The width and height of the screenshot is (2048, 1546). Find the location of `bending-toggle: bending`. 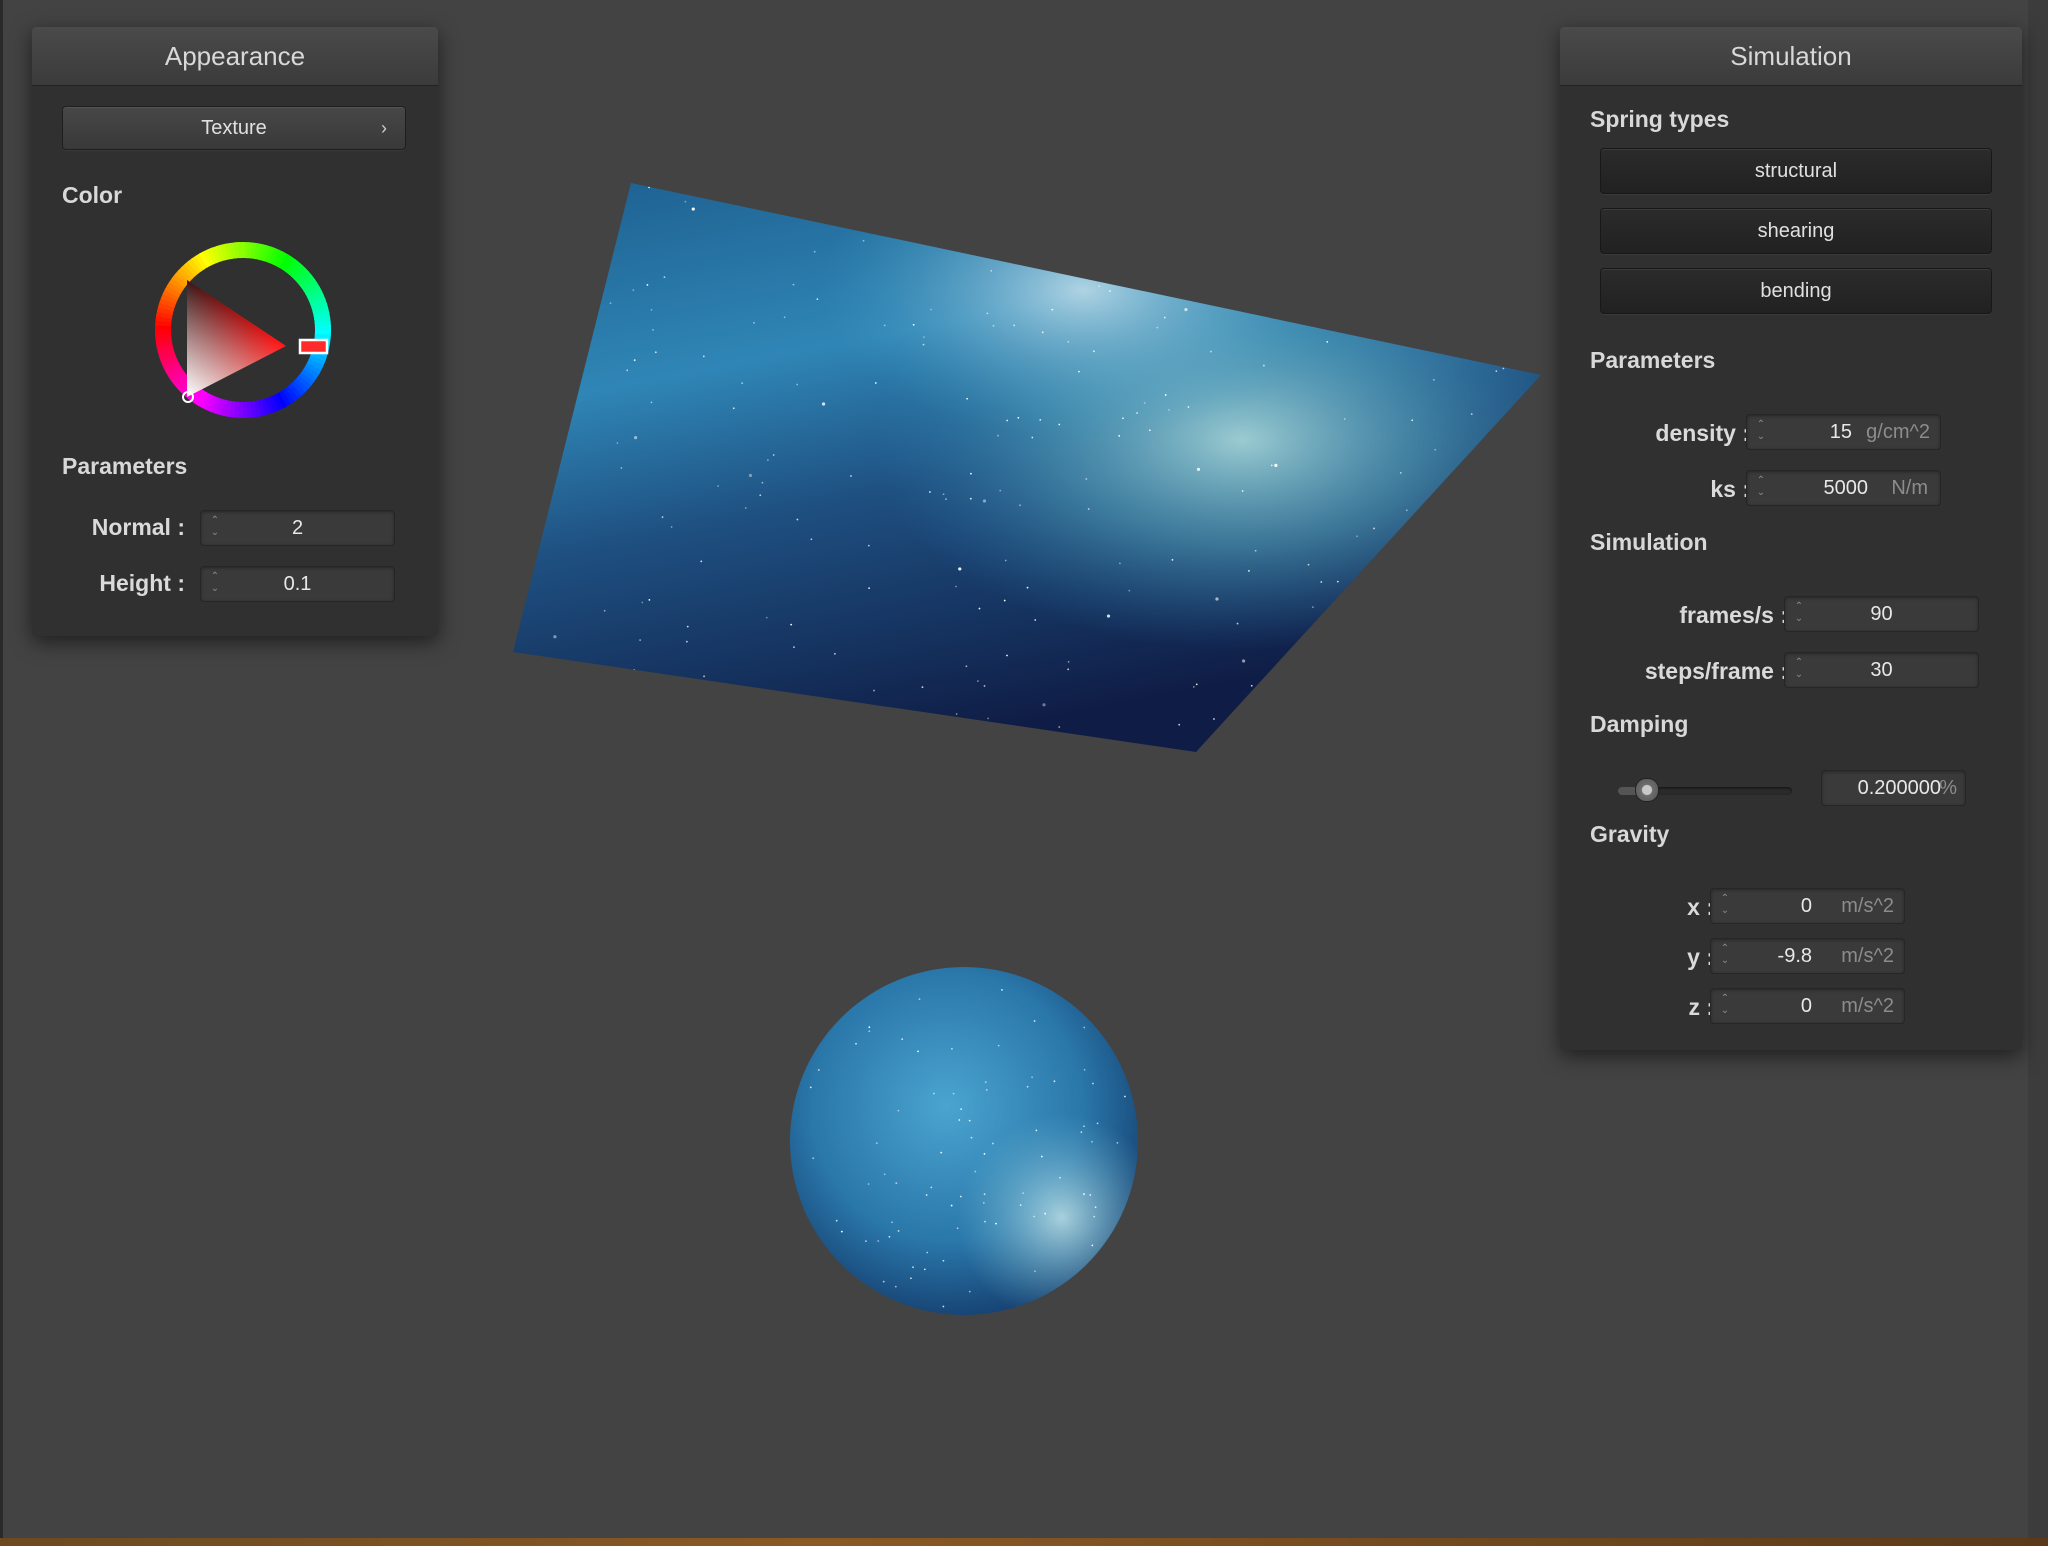

bending-toggle: bending is located at coordinates (1796, 291).